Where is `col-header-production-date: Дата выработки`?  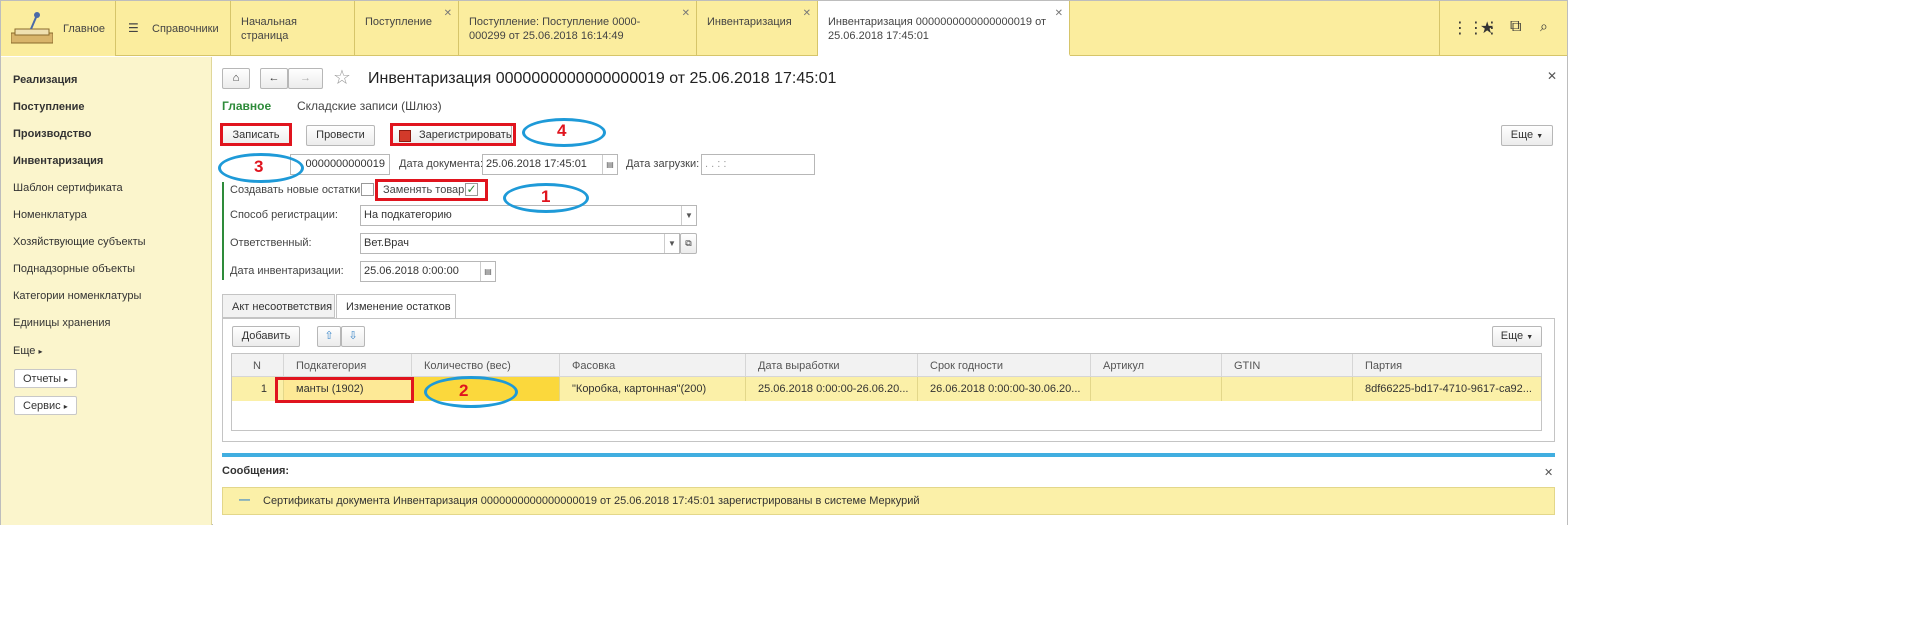 col-header-production-date: Дата выработки is located at coordinates (832, 365).